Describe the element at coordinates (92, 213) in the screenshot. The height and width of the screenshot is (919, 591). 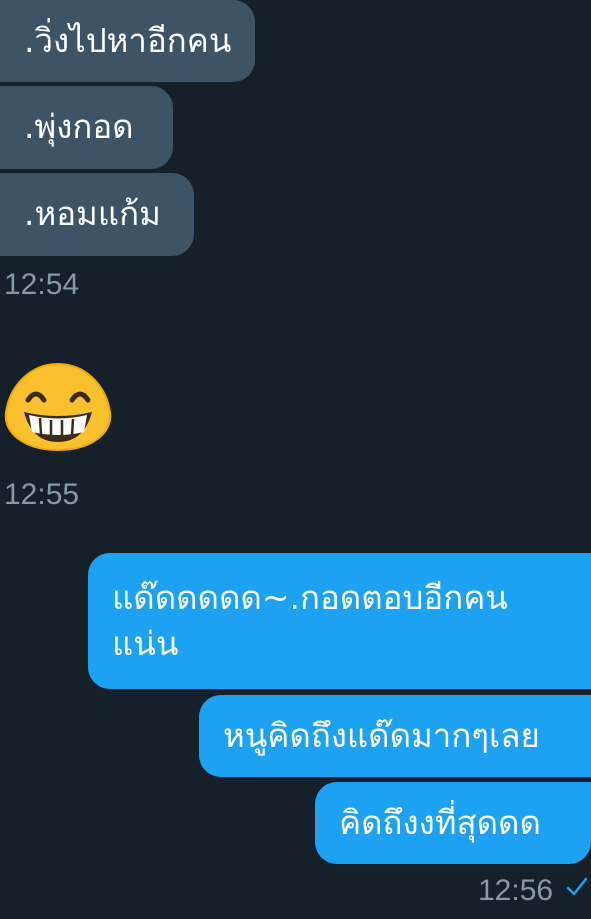
I see `message-text: .หอมแก้ม` at that location.